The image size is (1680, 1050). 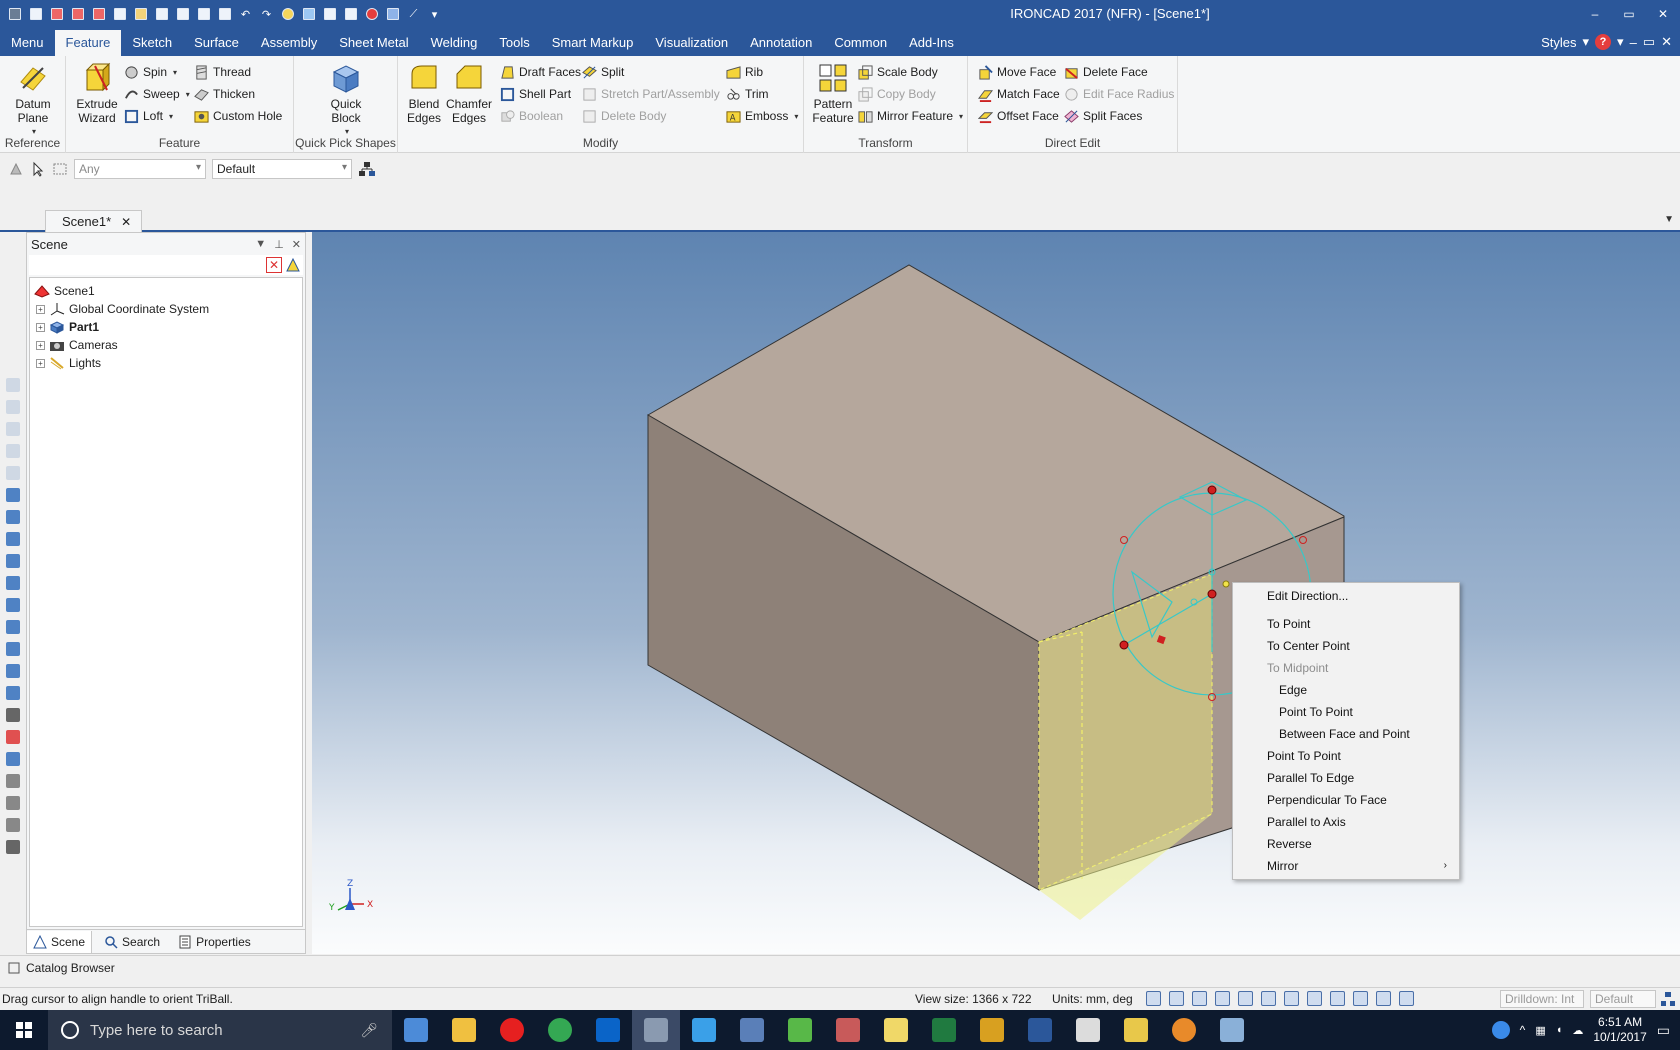 What do you see at coordinates (166, 345) in the screenshot?
I see `tree-item-cameras: + Cameras` at bounding box center [166, 345].